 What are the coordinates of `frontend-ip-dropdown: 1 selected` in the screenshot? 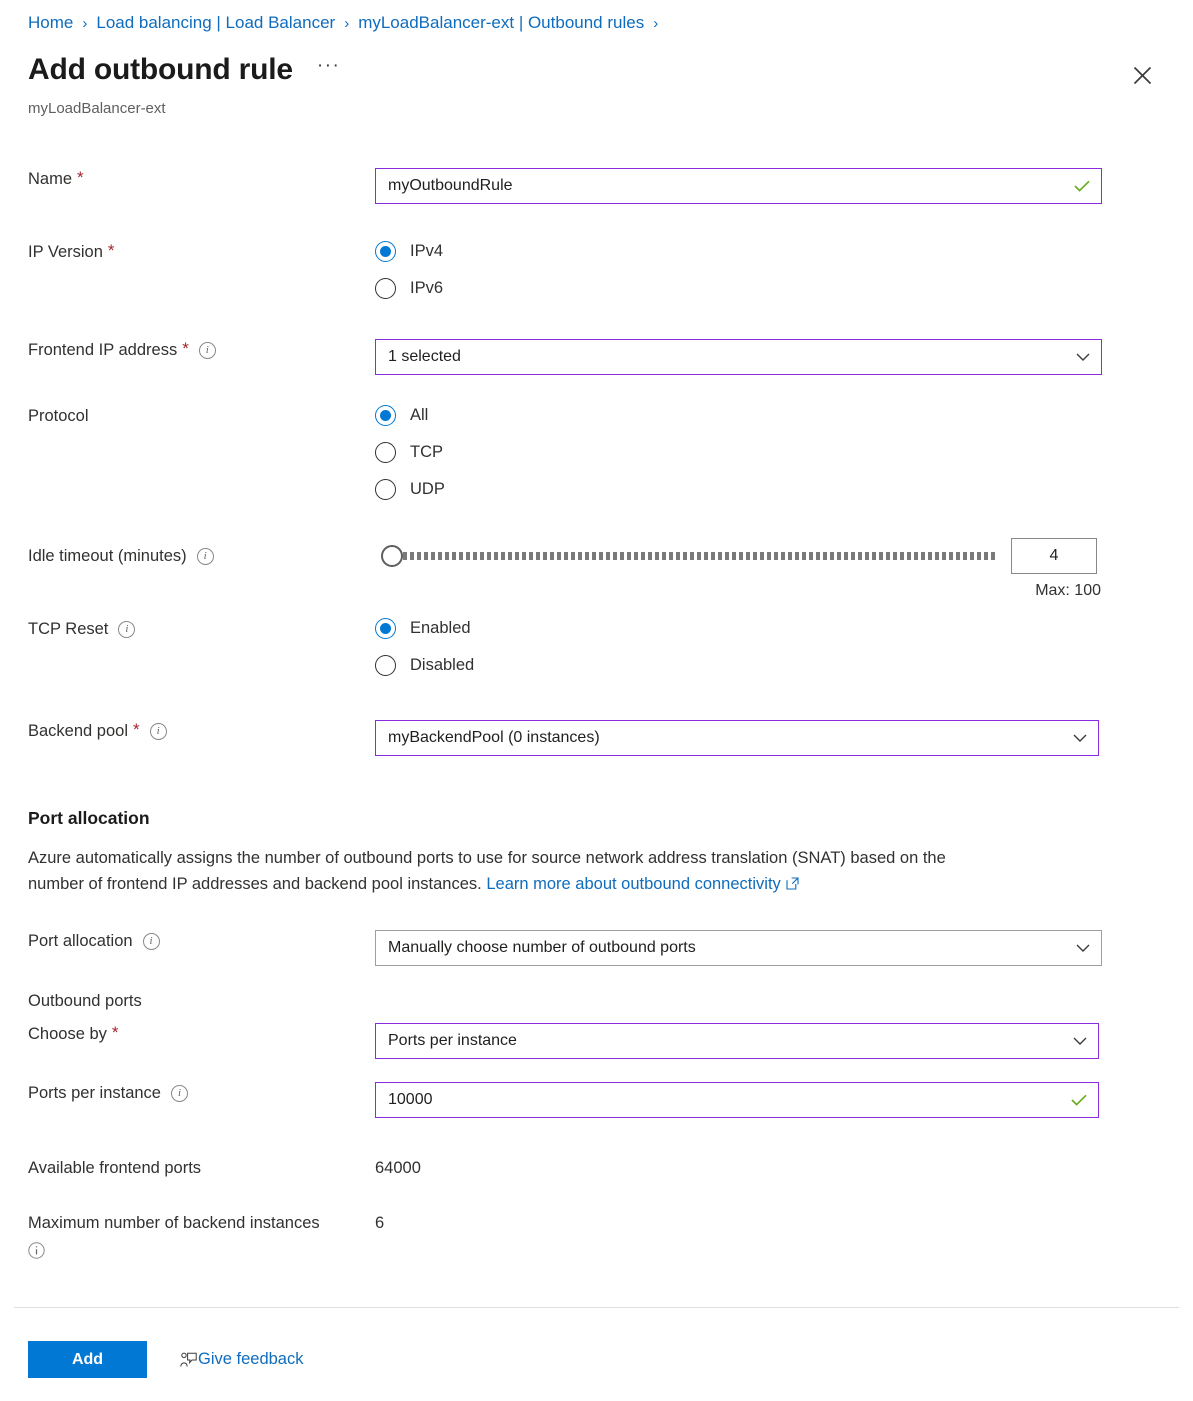 It's located at (738, 357).